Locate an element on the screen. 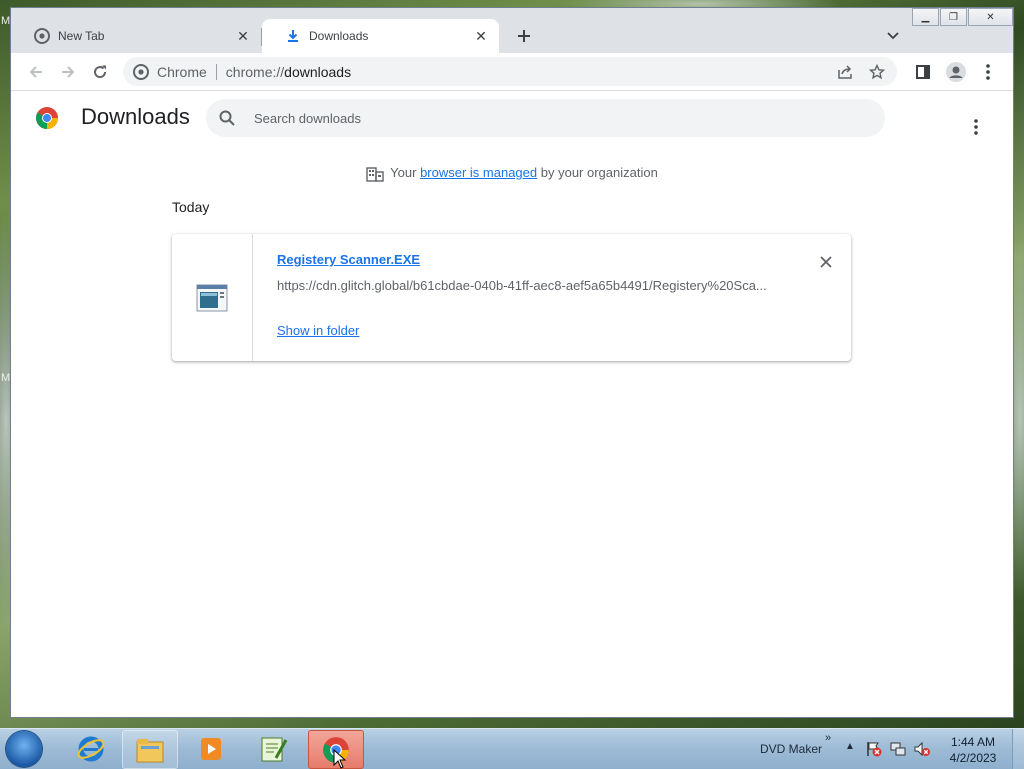 The image size is (1024, 769). notepad-icon is located at coordinates (274, 749).